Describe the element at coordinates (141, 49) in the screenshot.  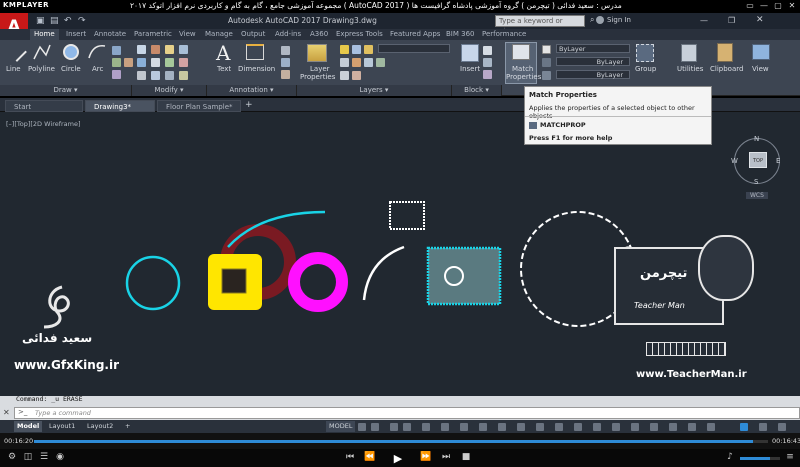
I see `move-icon` at that location.